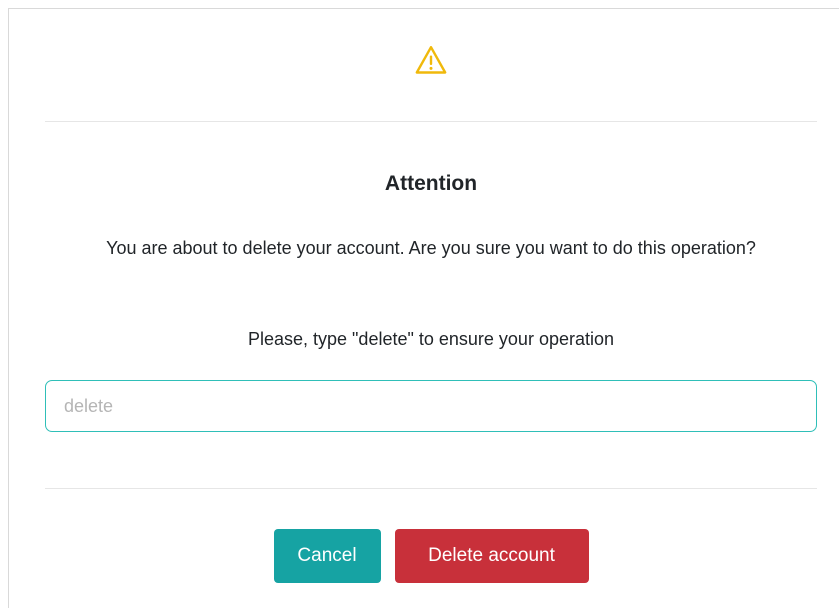  Describe the element at coordinates (431, 406) in the screenshot. I see `delete-confirmation-input` at that location.